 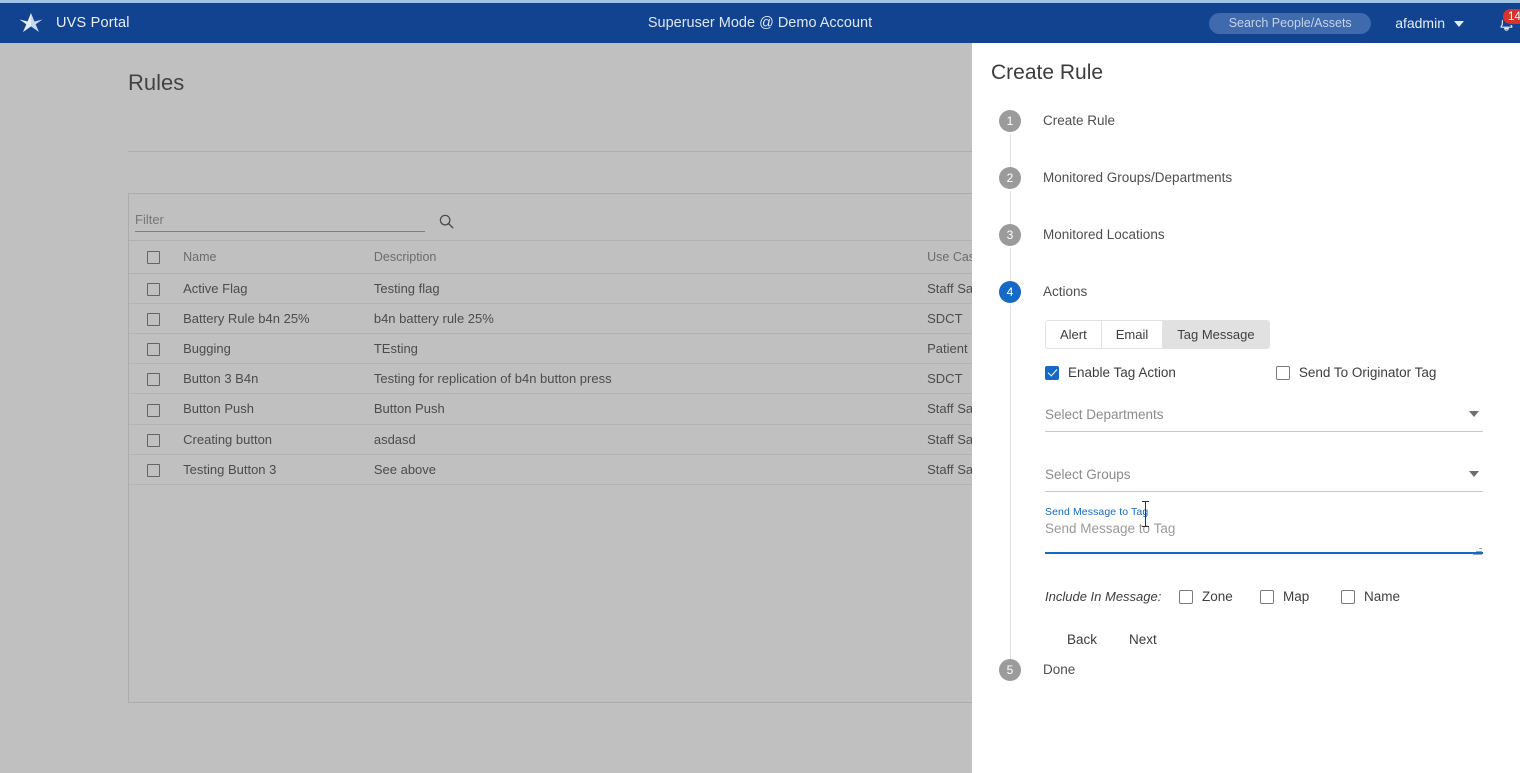 I want to click on checkbox-label: Zone, so click(x=1217, y=596).